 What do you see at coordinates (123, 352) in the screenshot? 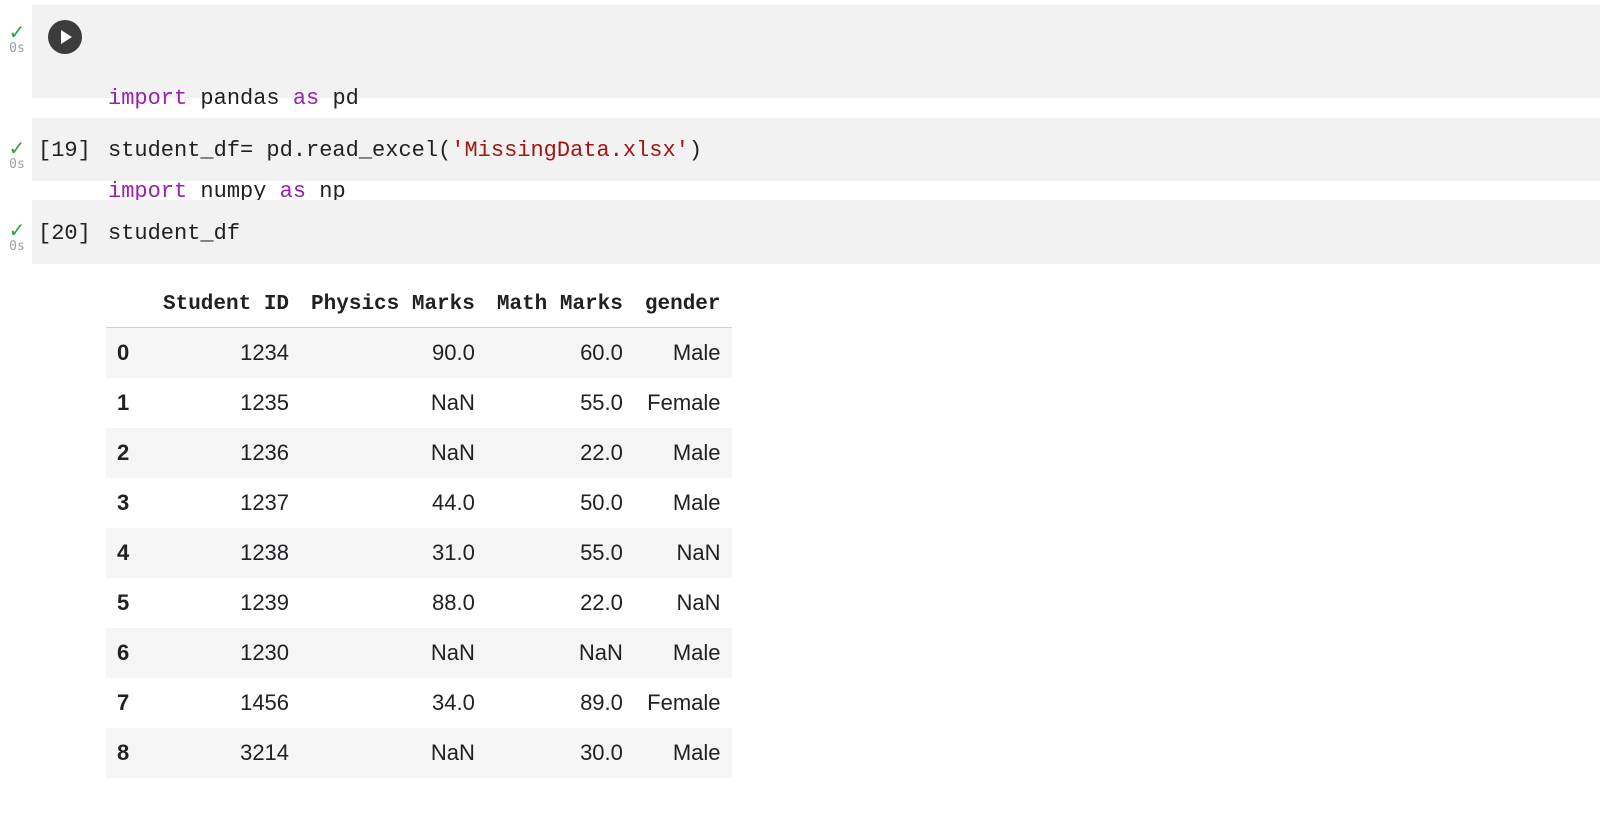
I see `row-index: 0` at bounding box center [123, 352].